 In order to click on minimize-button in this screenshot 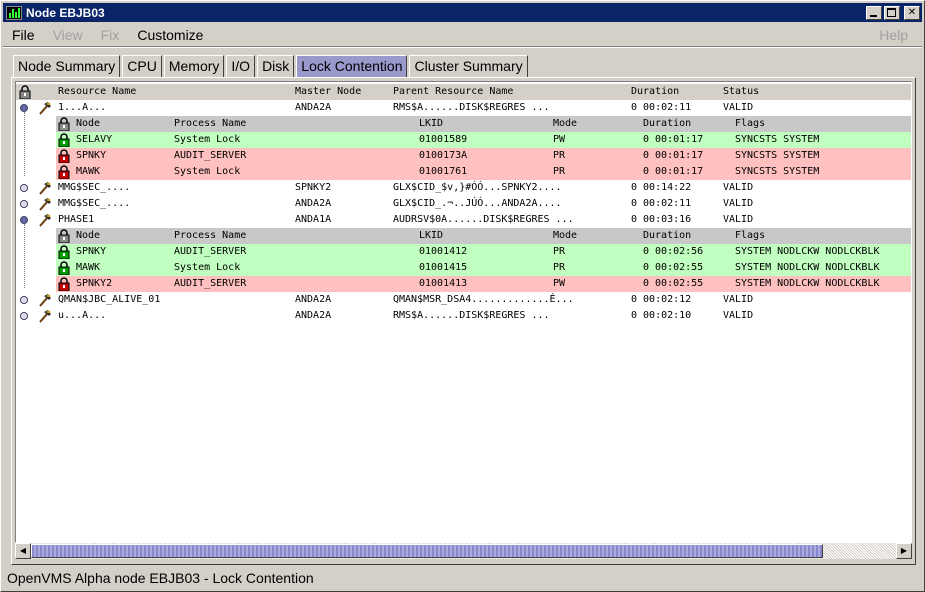, I will do `click(874, 12)`.